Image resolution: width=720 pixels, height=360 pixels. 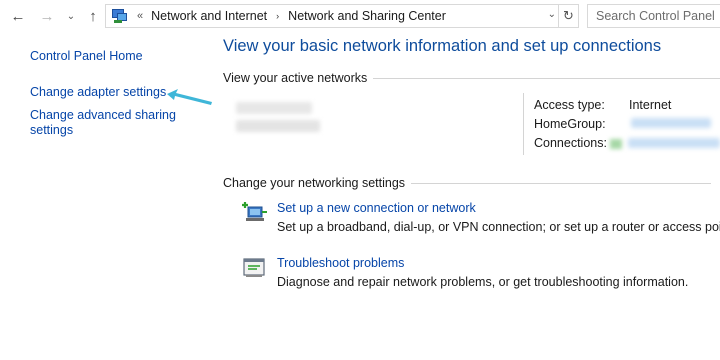 What do you see at coordinates (105, 123) in the screenshot?
I see `sidebar-item-change-advanced-sharing-settings: Change advanced sharing settings` at bounding box center [105, 123].